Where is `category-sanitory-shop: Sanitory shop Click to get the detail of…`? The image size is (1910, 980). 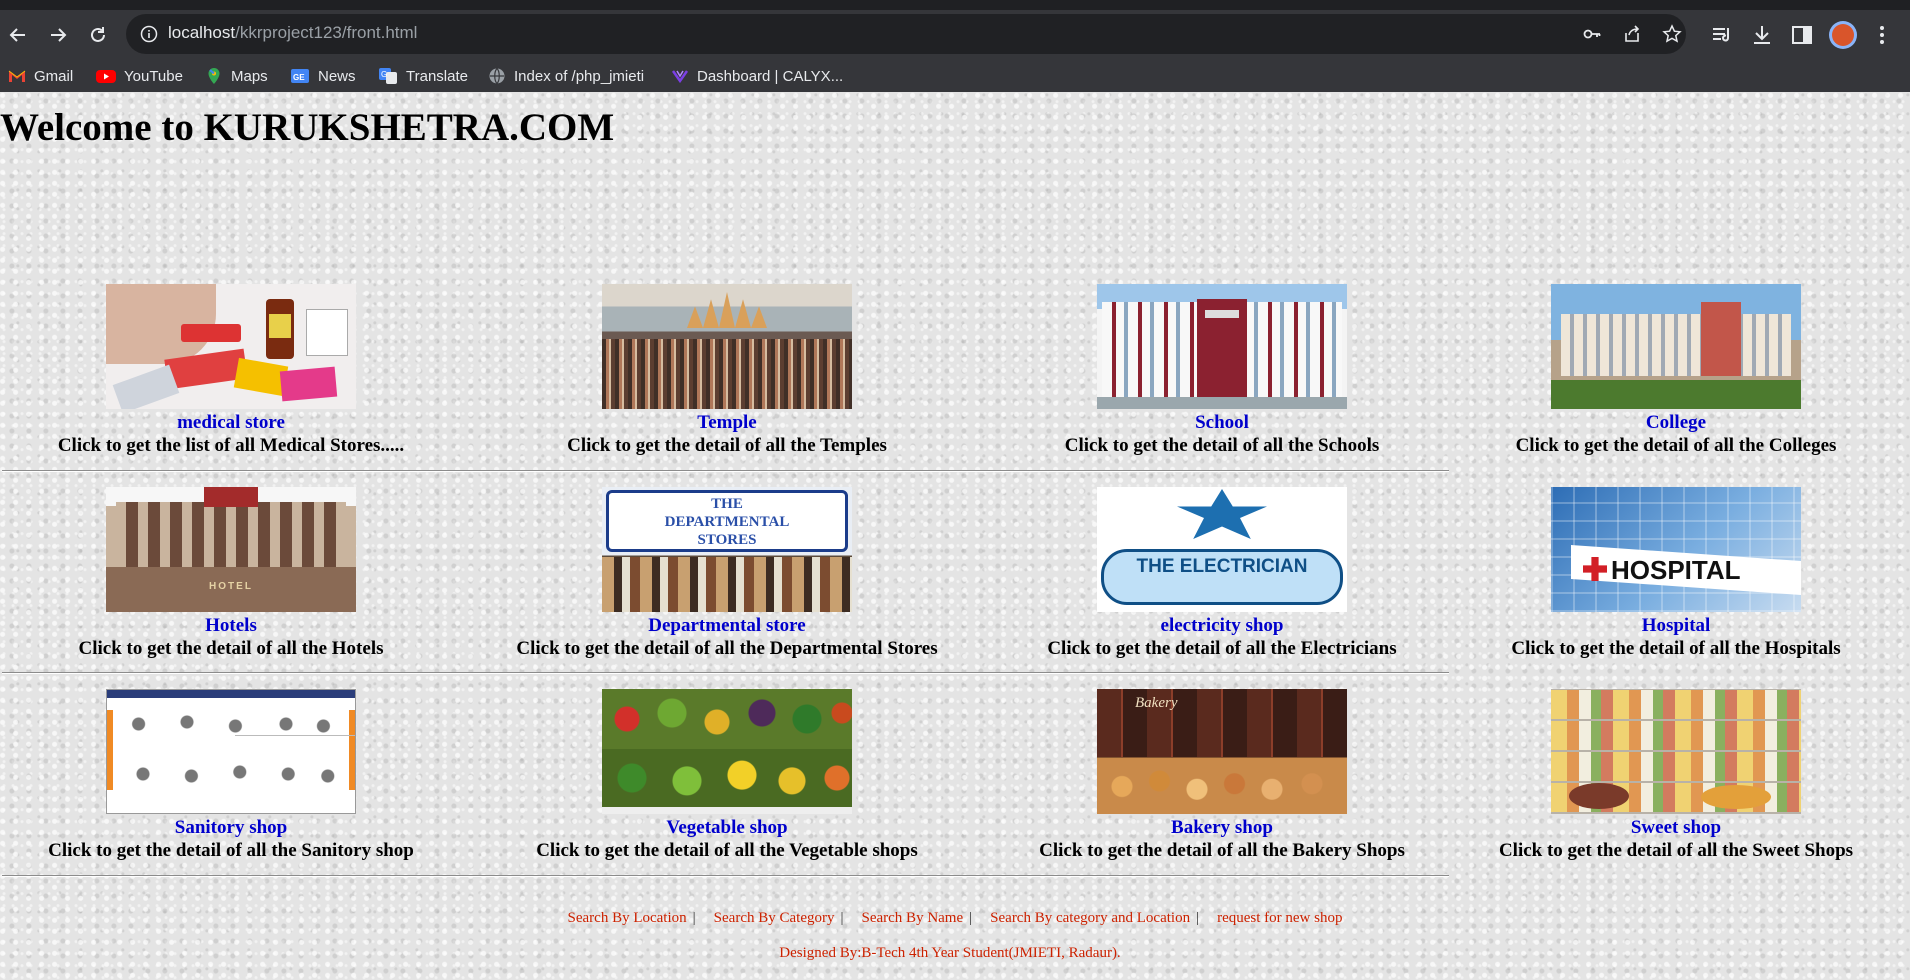 category-sanitory-shop: Sanitory shop Click to get the detail of… is located at coordinates (231, 775).